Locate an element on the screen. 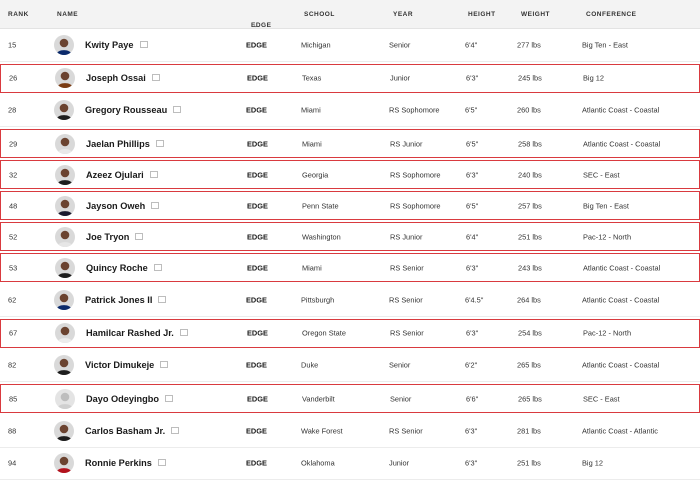 The width and height of the screenshot is (700, 501). player-name-link: Patrick Jones II is located at coordinates (126, 299).